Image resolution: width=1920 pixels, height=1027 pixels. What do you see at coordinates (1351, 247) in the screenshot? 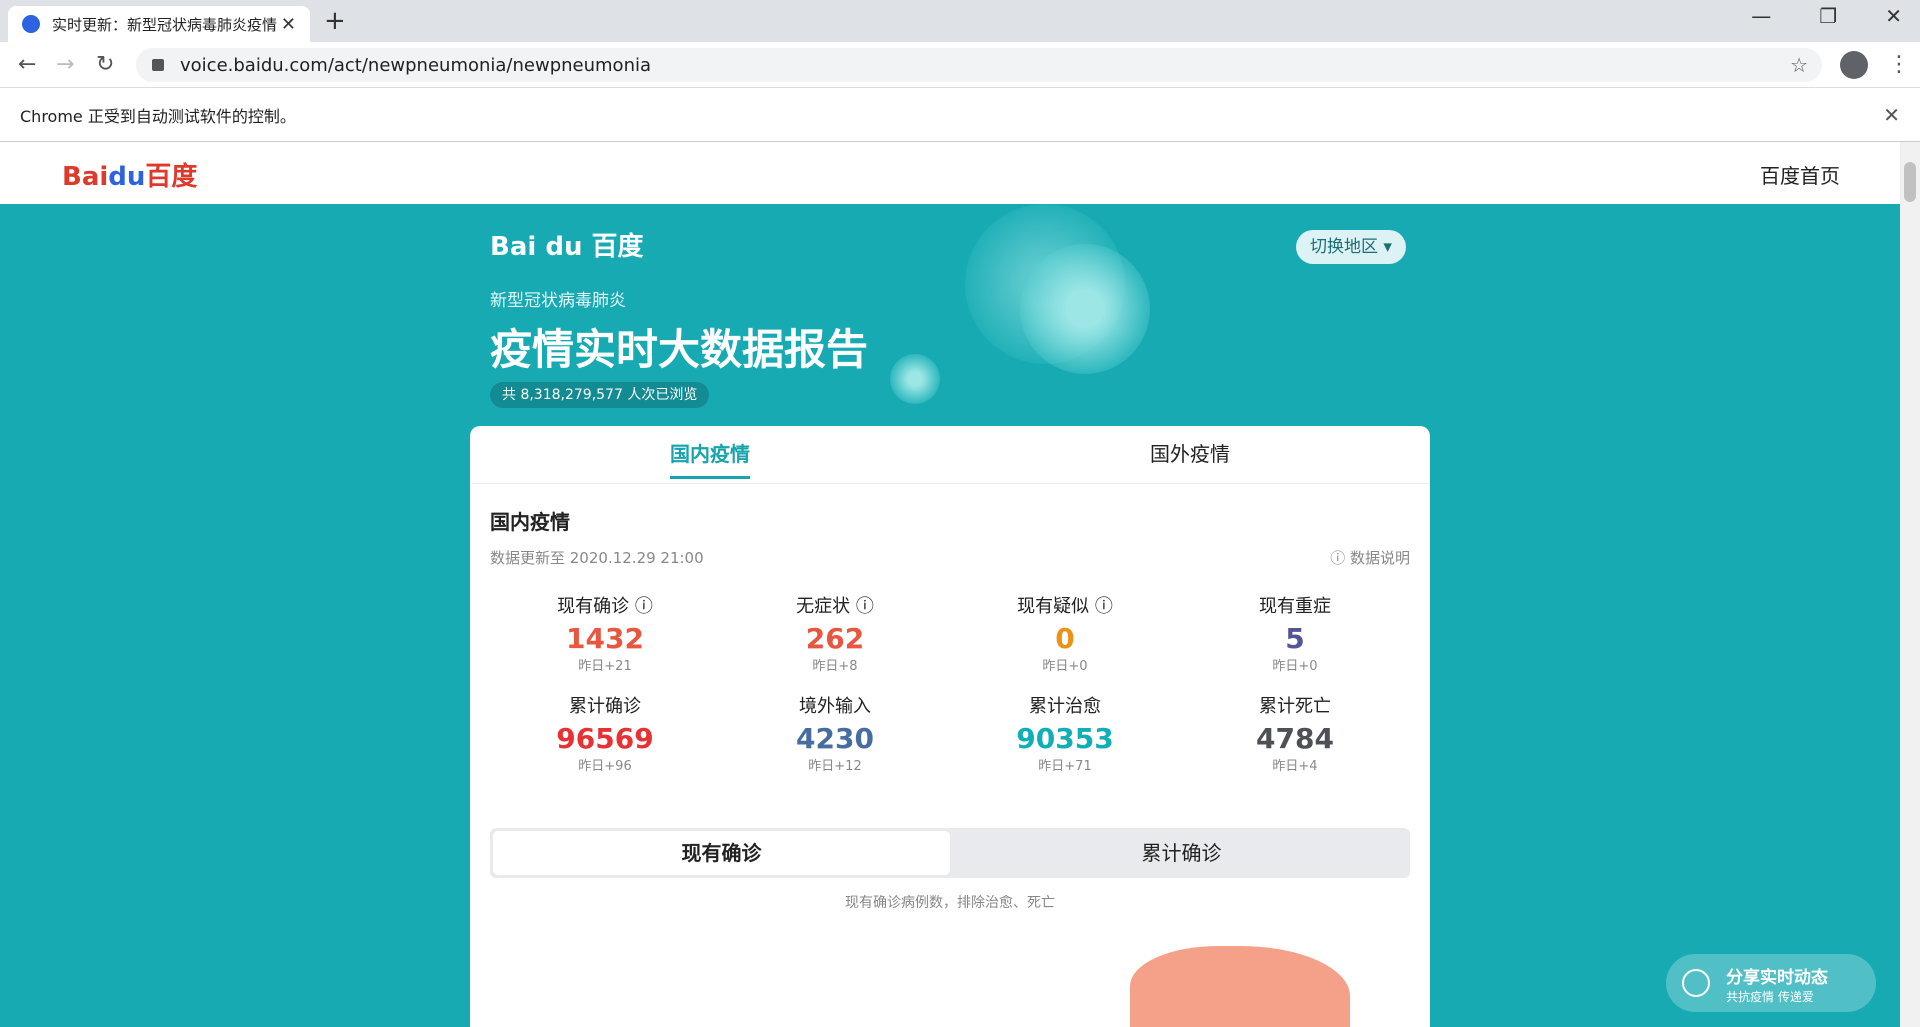
I see `switch-region-button: 切换地区 ▾` at bounding box center [1351, 247].